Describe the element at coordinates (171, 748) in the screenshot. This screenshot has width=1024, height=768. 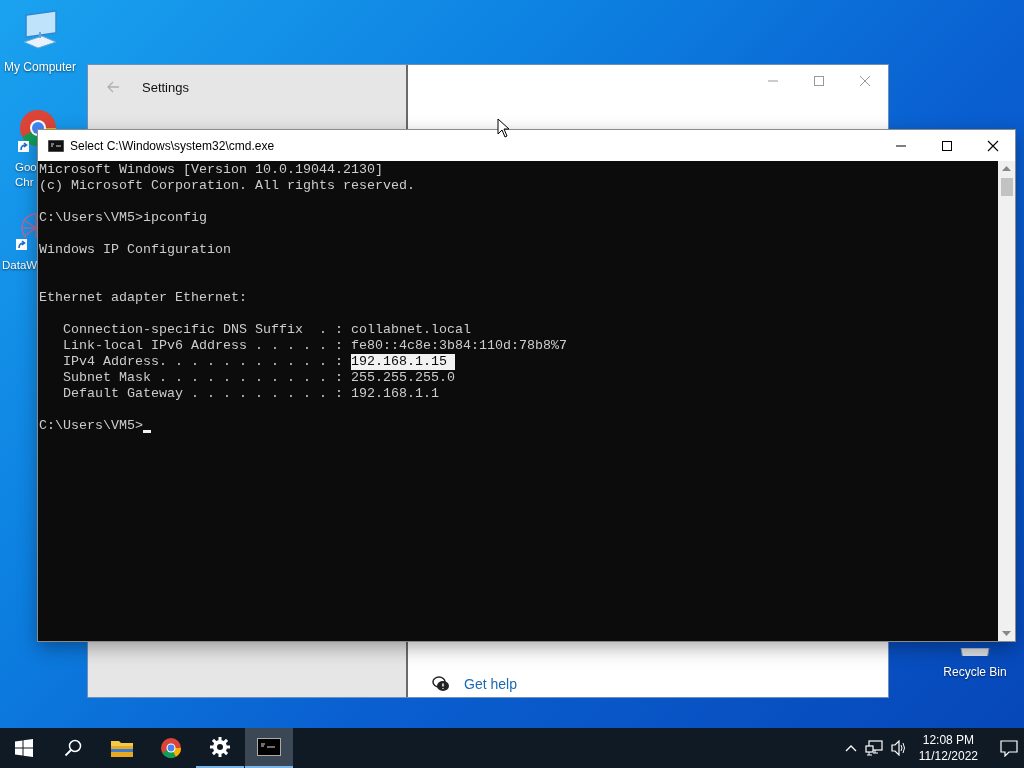
I see `chrome-icon` at that location.